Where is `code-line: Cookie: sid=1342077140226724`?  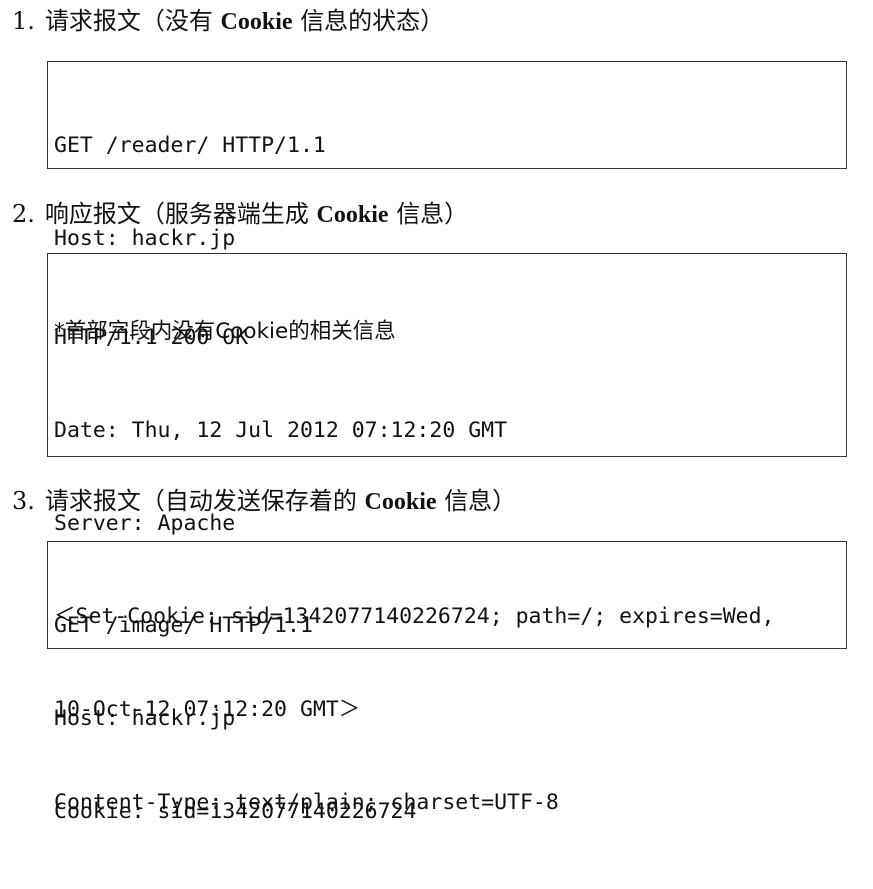
code-line: Cookie: sid=1342077140226724 is located at coordinates (235, 811).